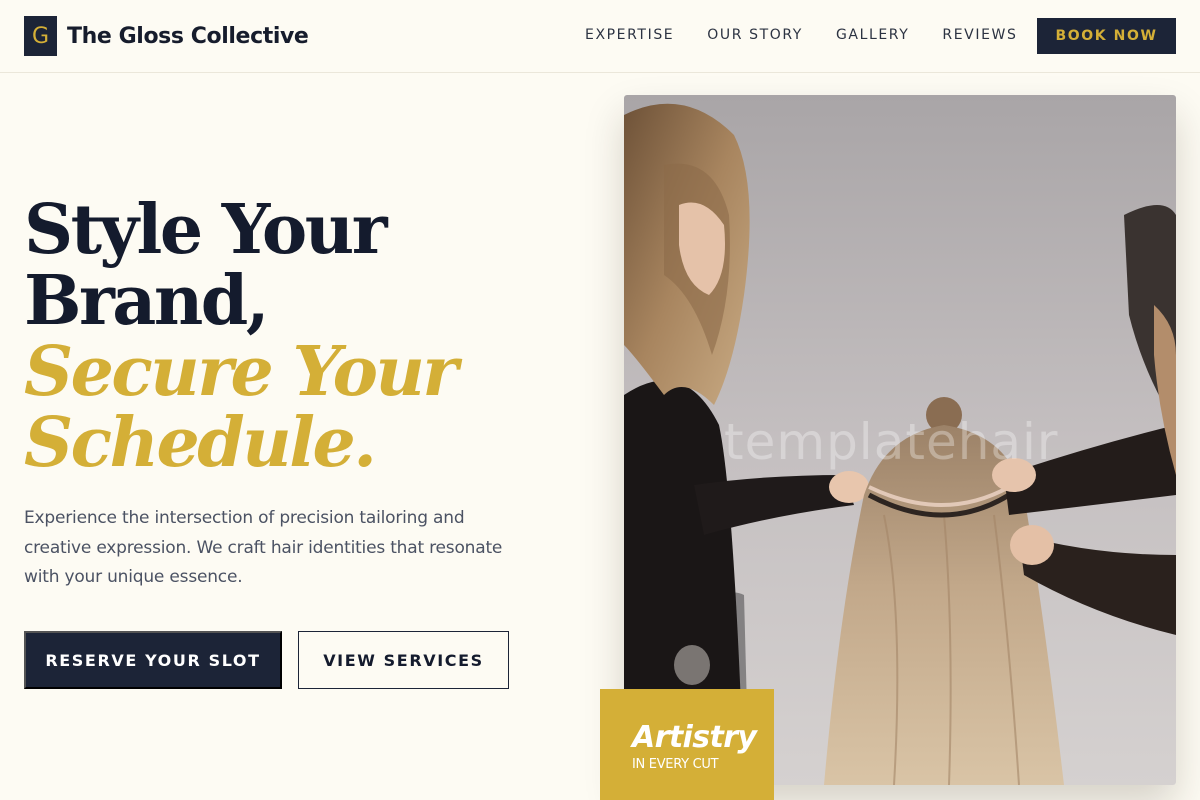  I want to click on logo-mark: G, so click(40, 36).